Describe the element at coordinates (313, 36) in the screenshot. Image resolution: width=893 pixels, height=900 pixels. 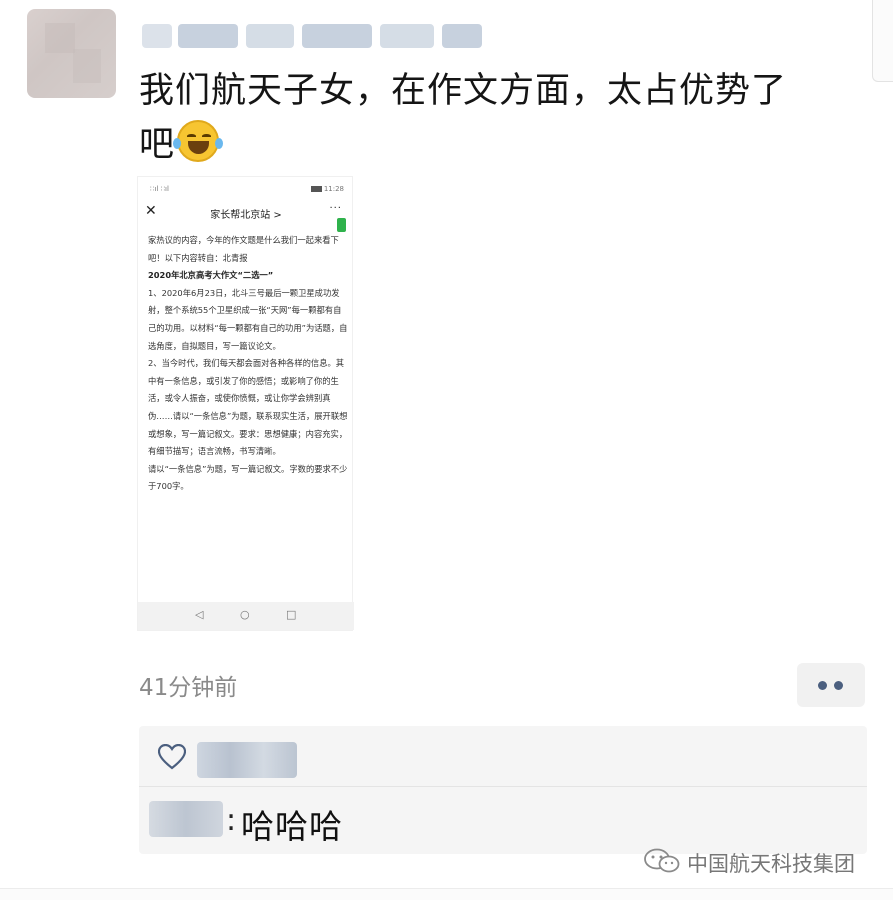
I see `username-blurred` at that location.